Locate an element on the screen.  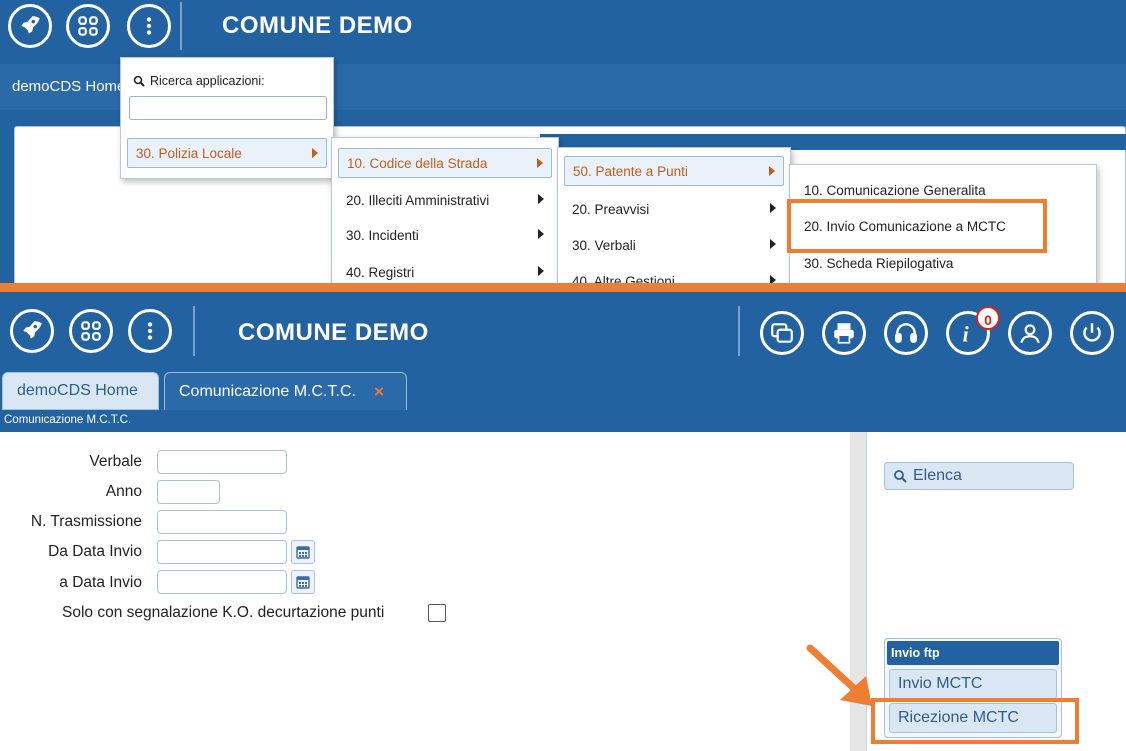
tab-comunicazione-mctc: Comunicazione M.C.T.C. × is located at coordinates (285, 391).